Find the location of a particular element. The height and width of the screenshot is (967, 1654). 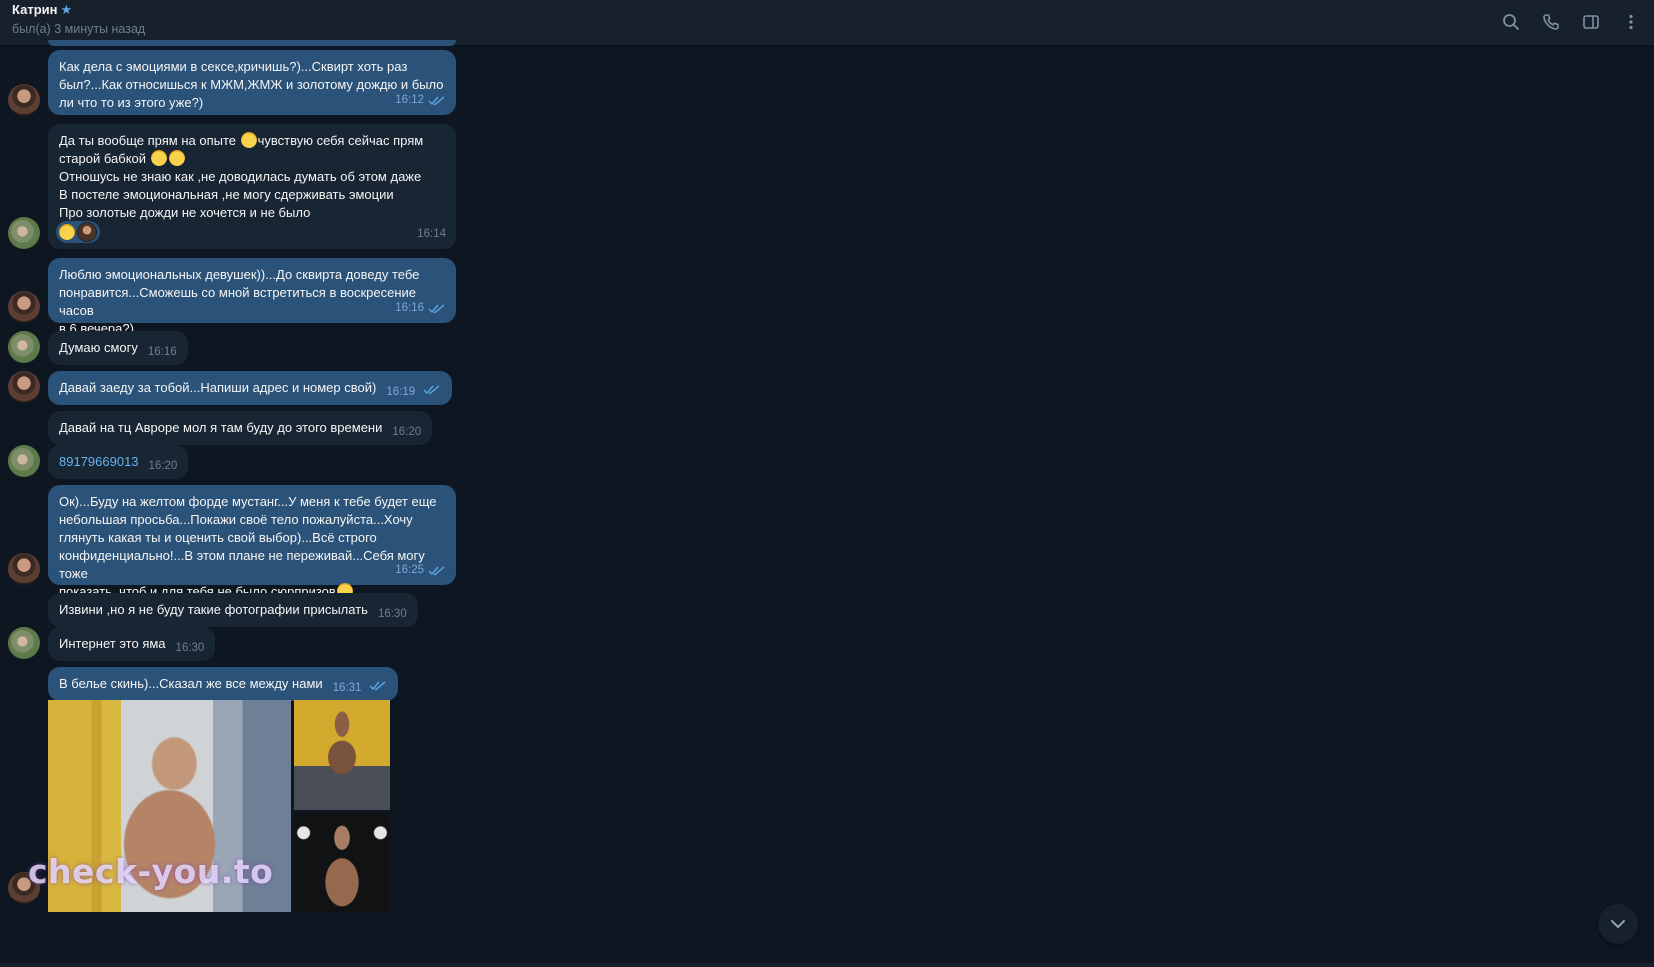

chevron-down-icon is located at coordinates (1618, 924).